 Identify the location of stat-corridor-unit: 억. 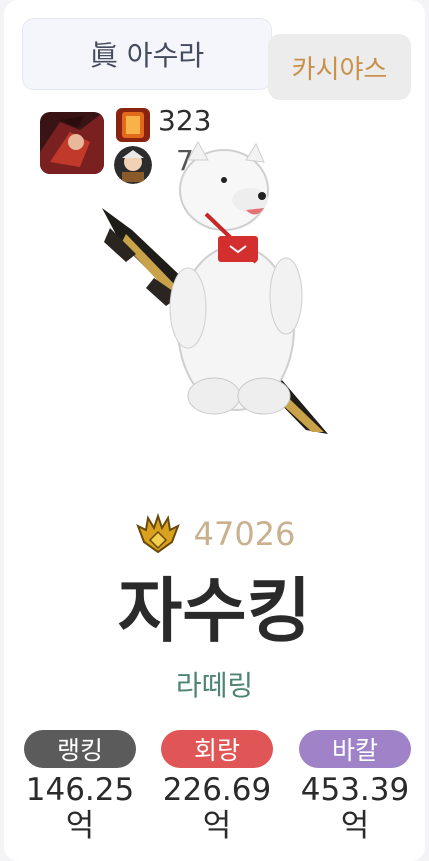
(217, 826).